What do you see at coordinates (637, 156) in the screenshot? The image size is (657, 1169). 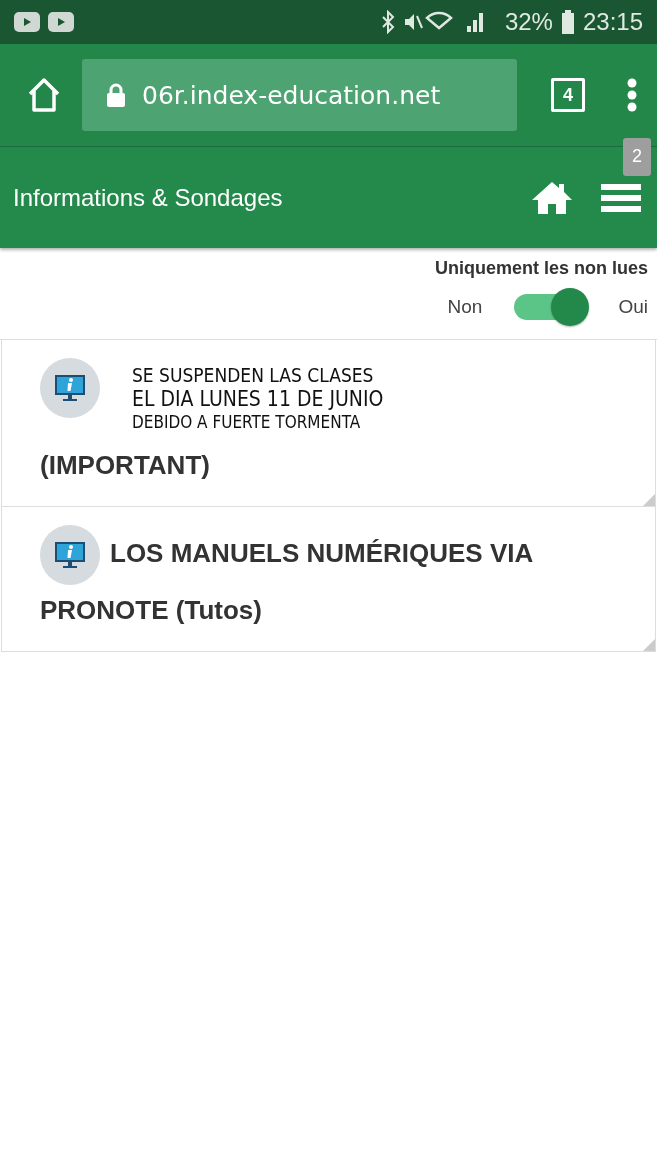 I see `notification-count: 2` at bounding box center [637, 156].